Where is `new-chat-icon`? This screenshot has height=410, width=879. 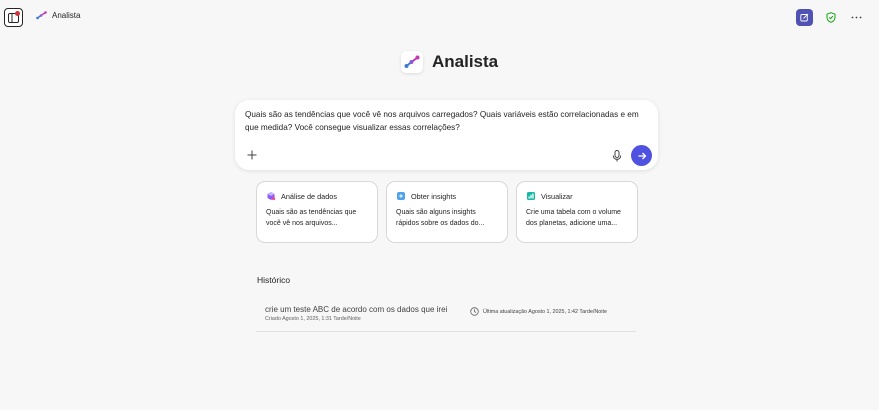
new-chat-icon is located at coordinates (804, 17).